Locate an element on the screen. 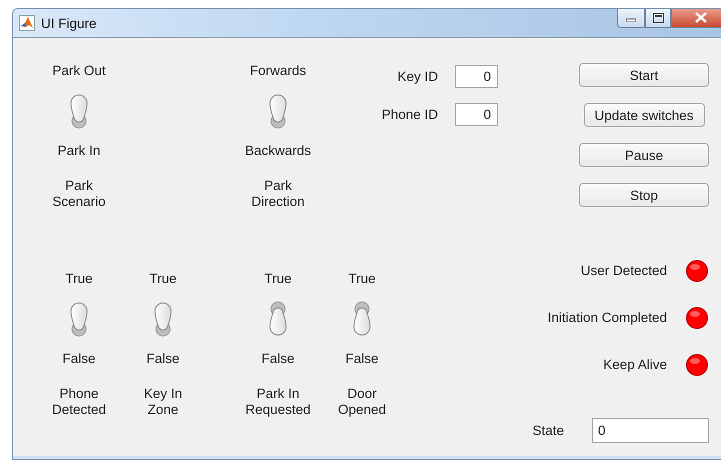 The width and height of the screenshot is (721, 462). maximize-icon is located at coordinates (658, 17).